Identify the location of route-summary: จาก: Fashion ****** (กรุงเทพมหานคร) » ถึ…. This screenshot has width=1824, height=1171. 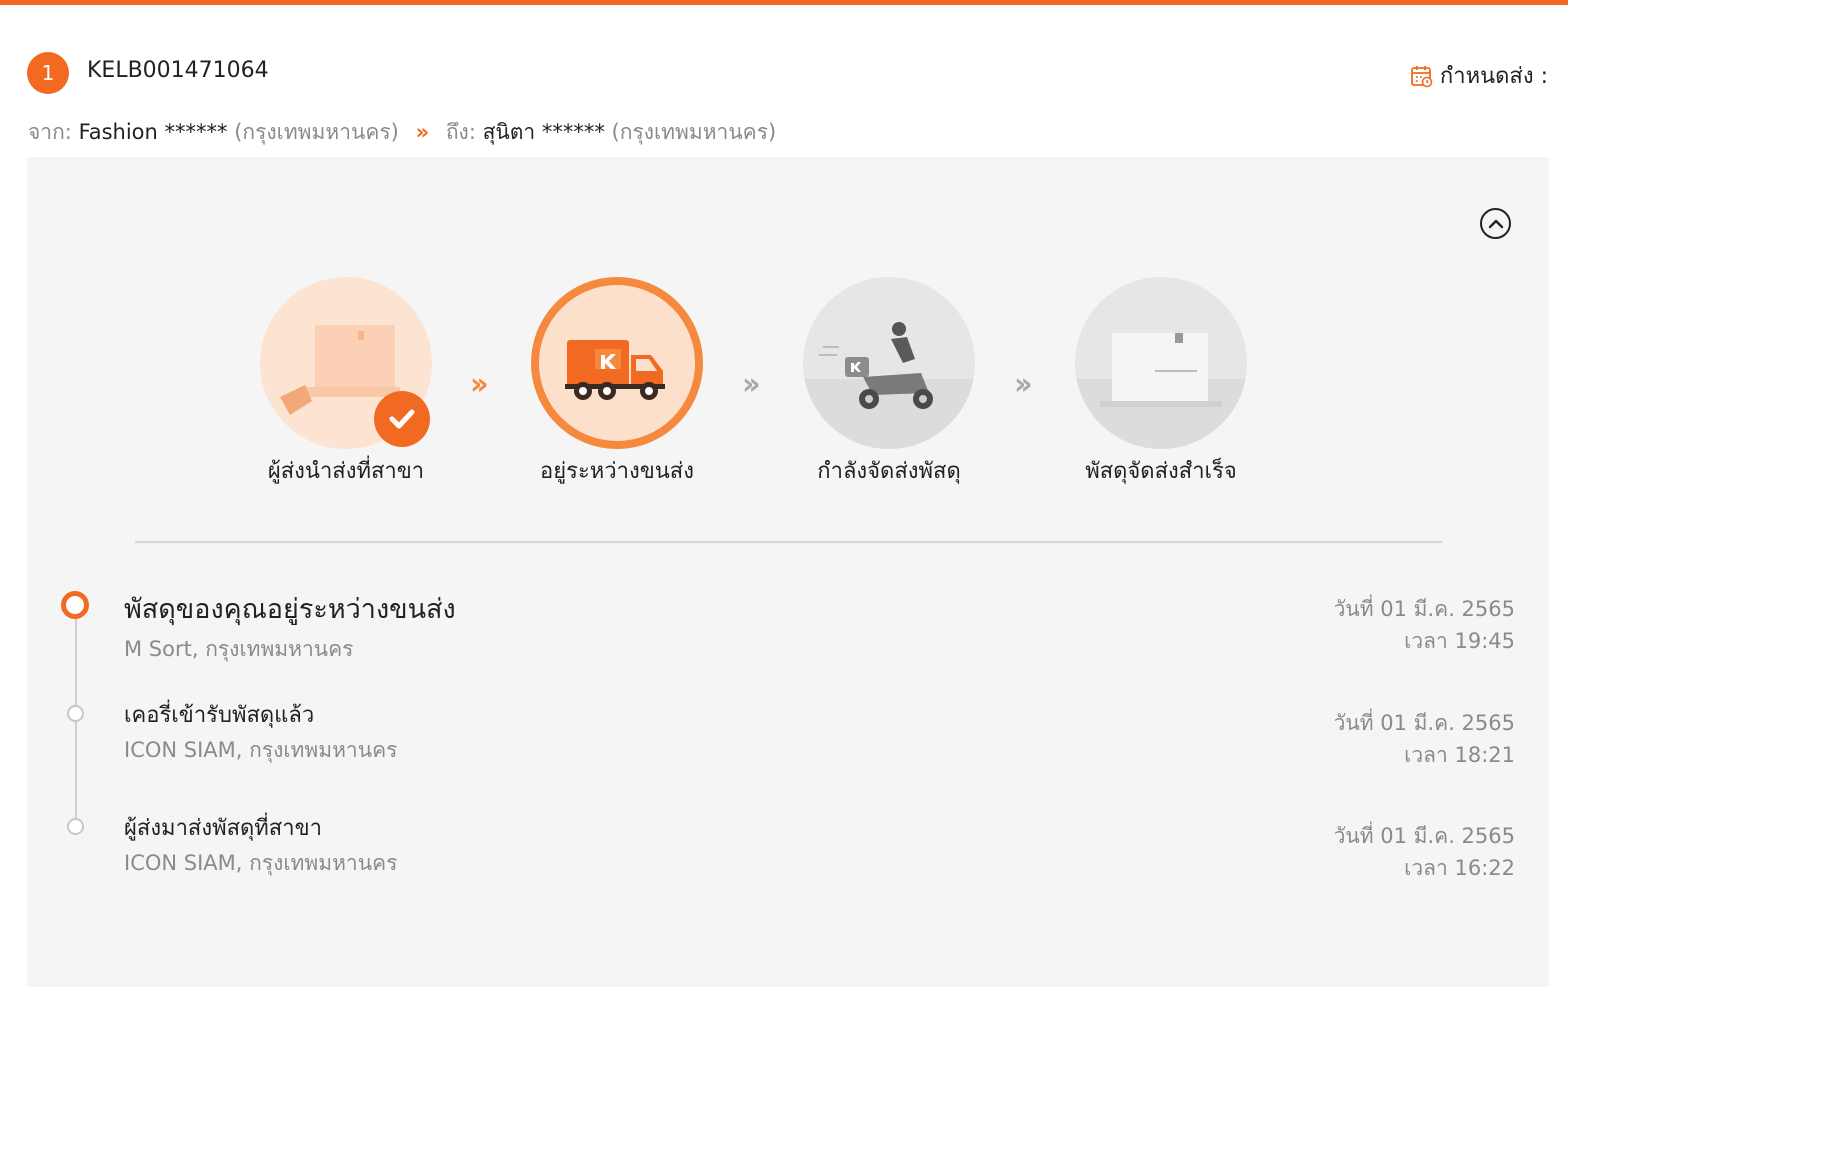
(402, 132).